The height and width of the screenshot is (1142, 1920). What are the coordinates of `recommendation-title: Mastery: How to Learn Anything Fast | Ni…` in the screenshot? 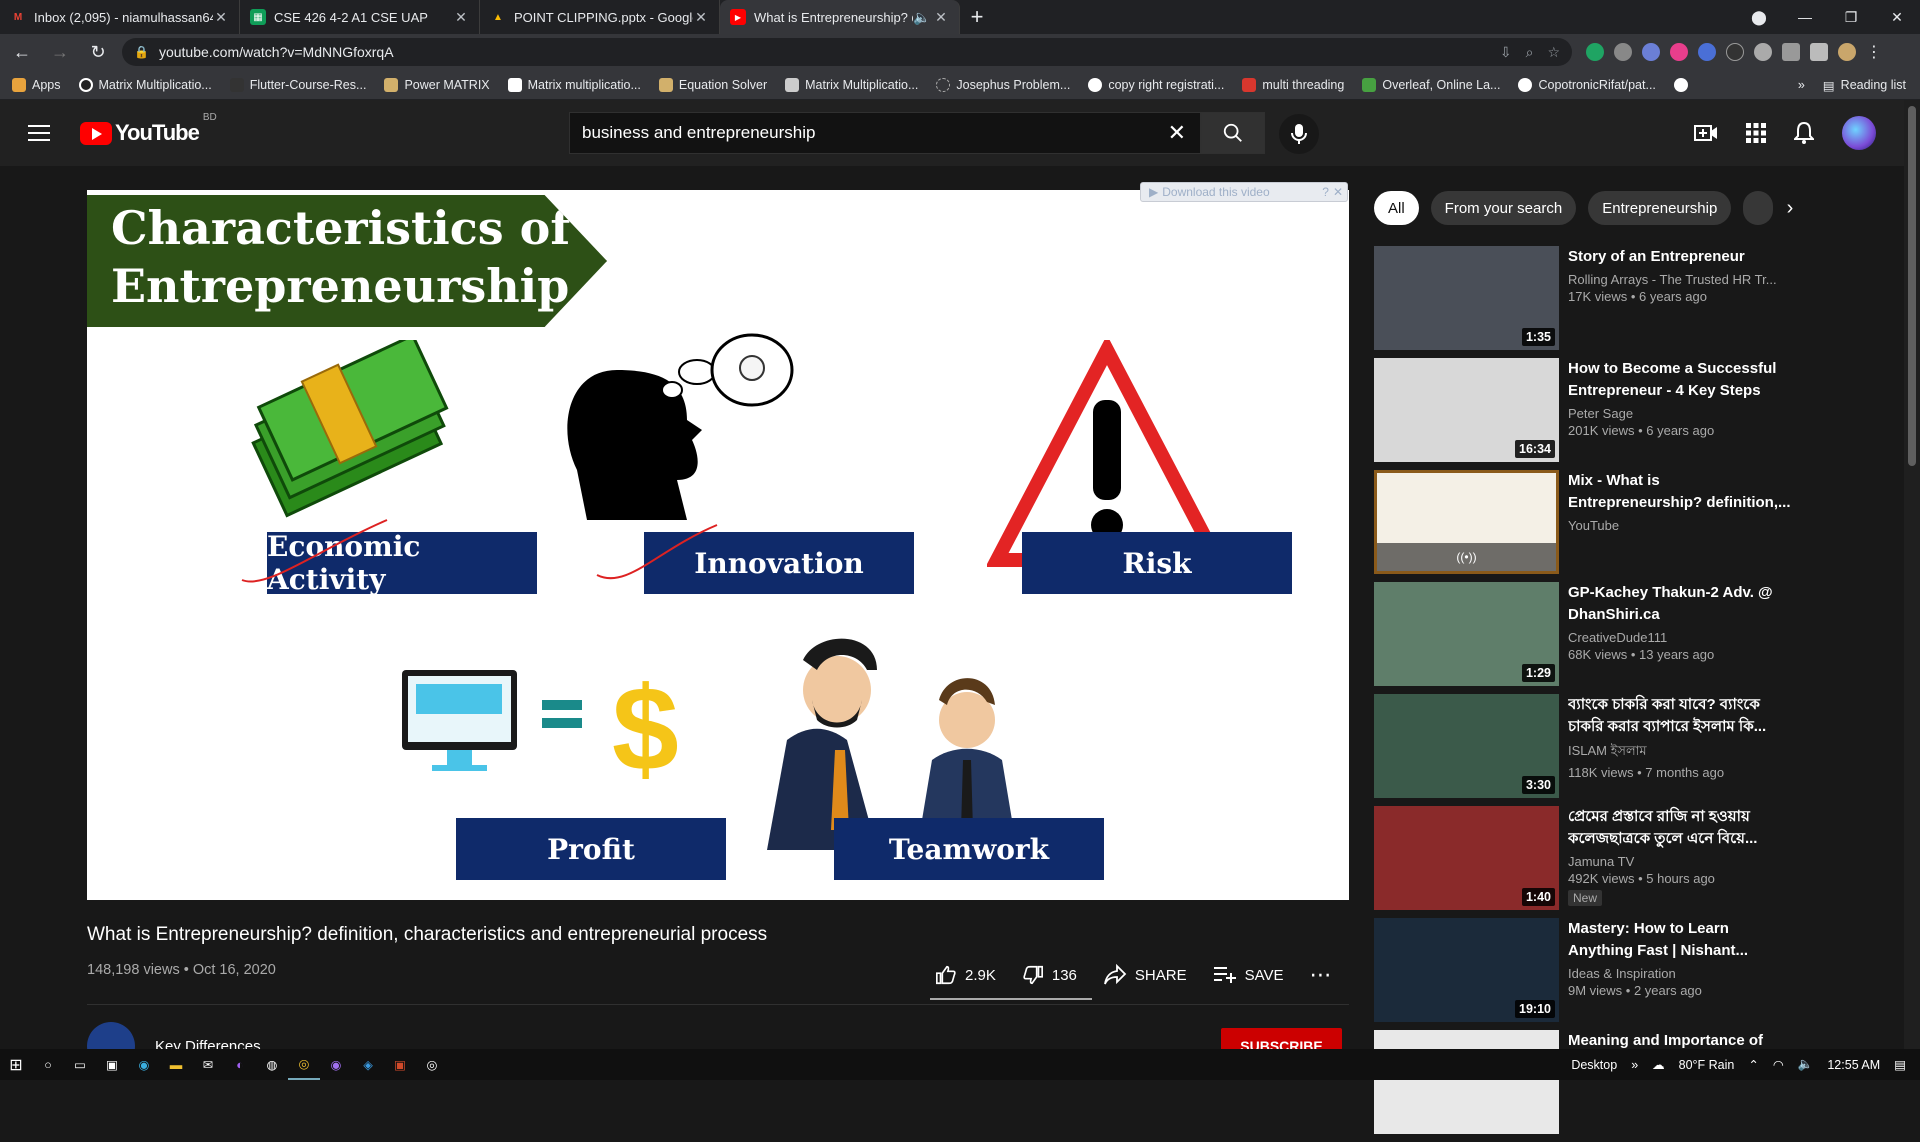 It's located at (1681, 940).